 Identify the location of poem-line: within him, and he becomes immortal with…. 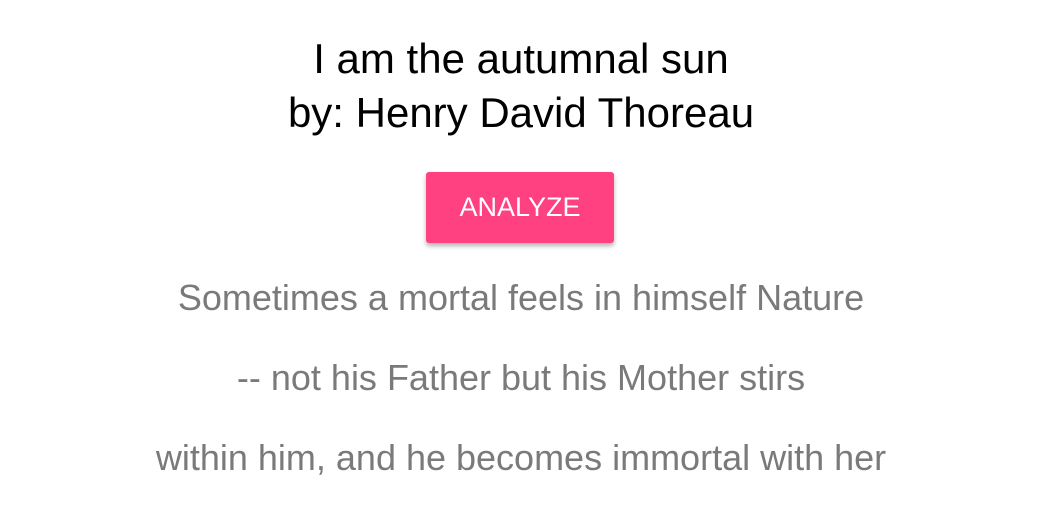
(521, 457).